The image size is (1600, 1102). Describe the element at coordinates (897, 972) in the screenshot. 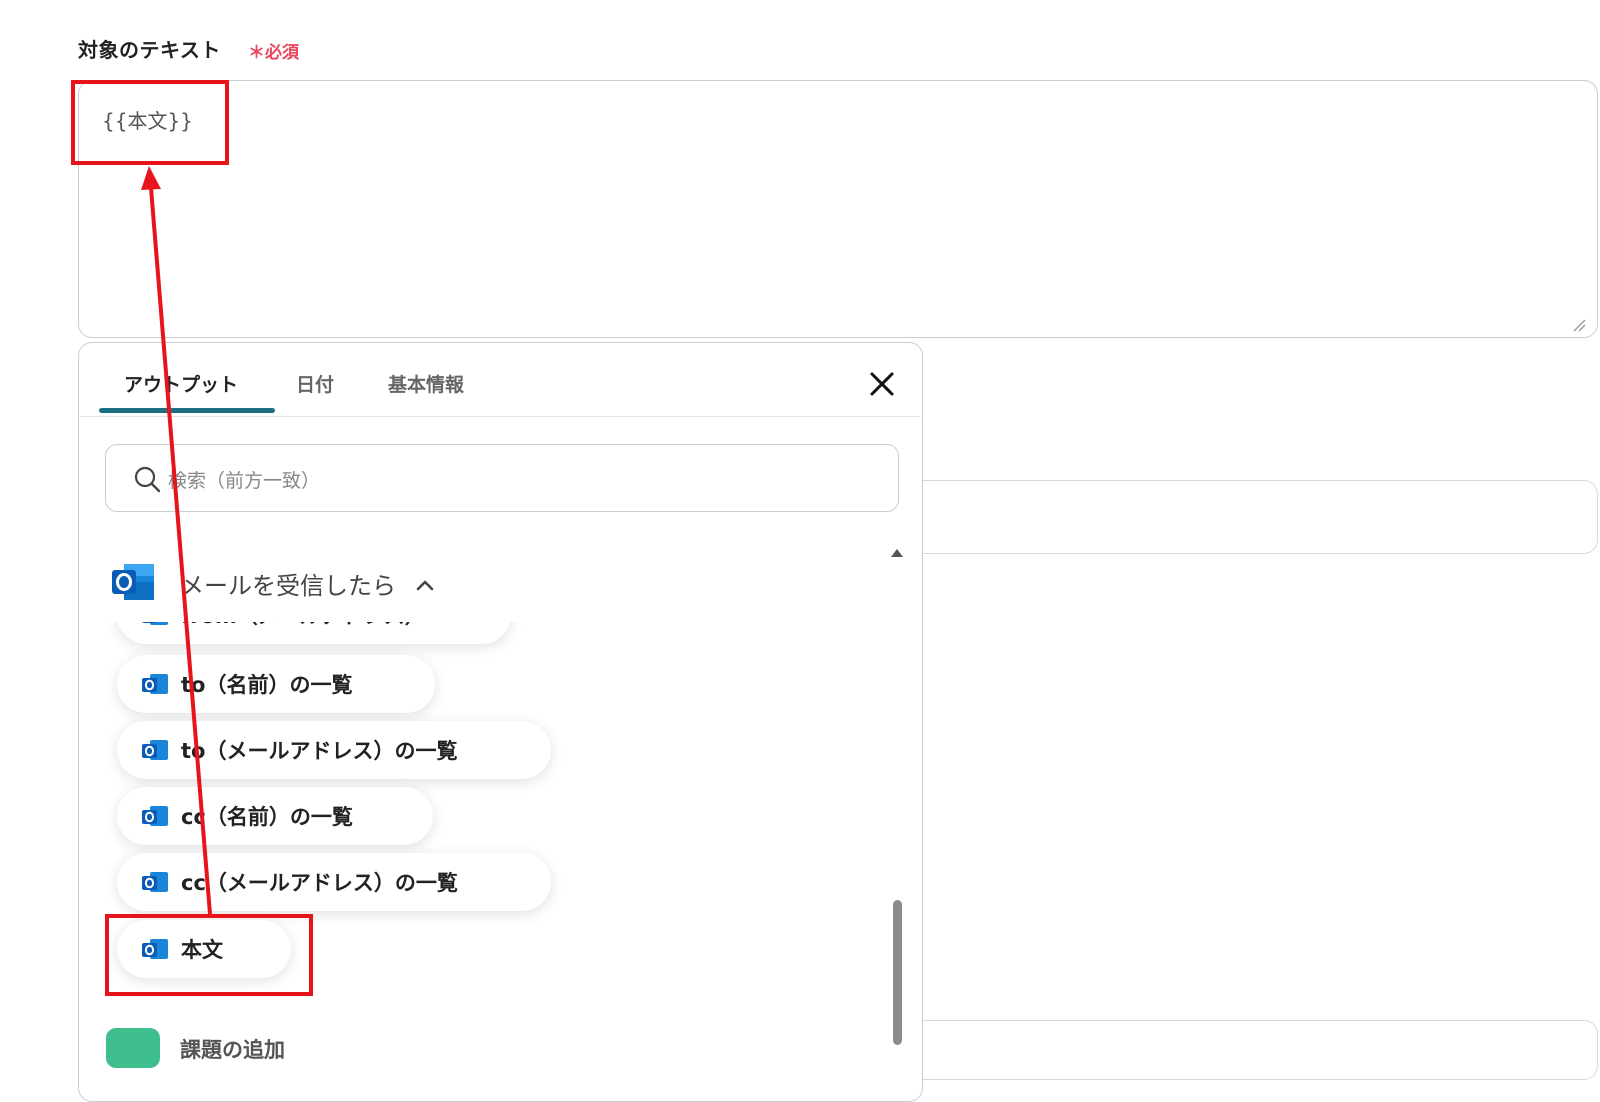

I see `scrollbar-thumb` at that location.